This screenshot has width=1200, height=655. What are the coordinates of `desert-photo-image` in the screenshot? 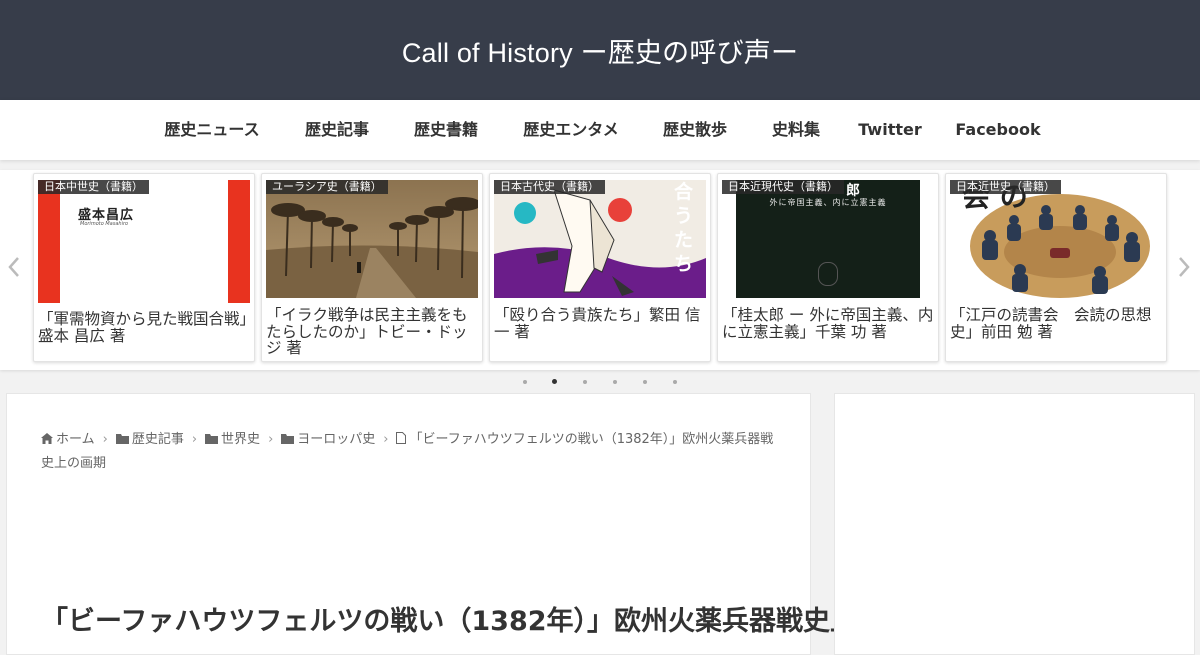 It's located at (372, 239).